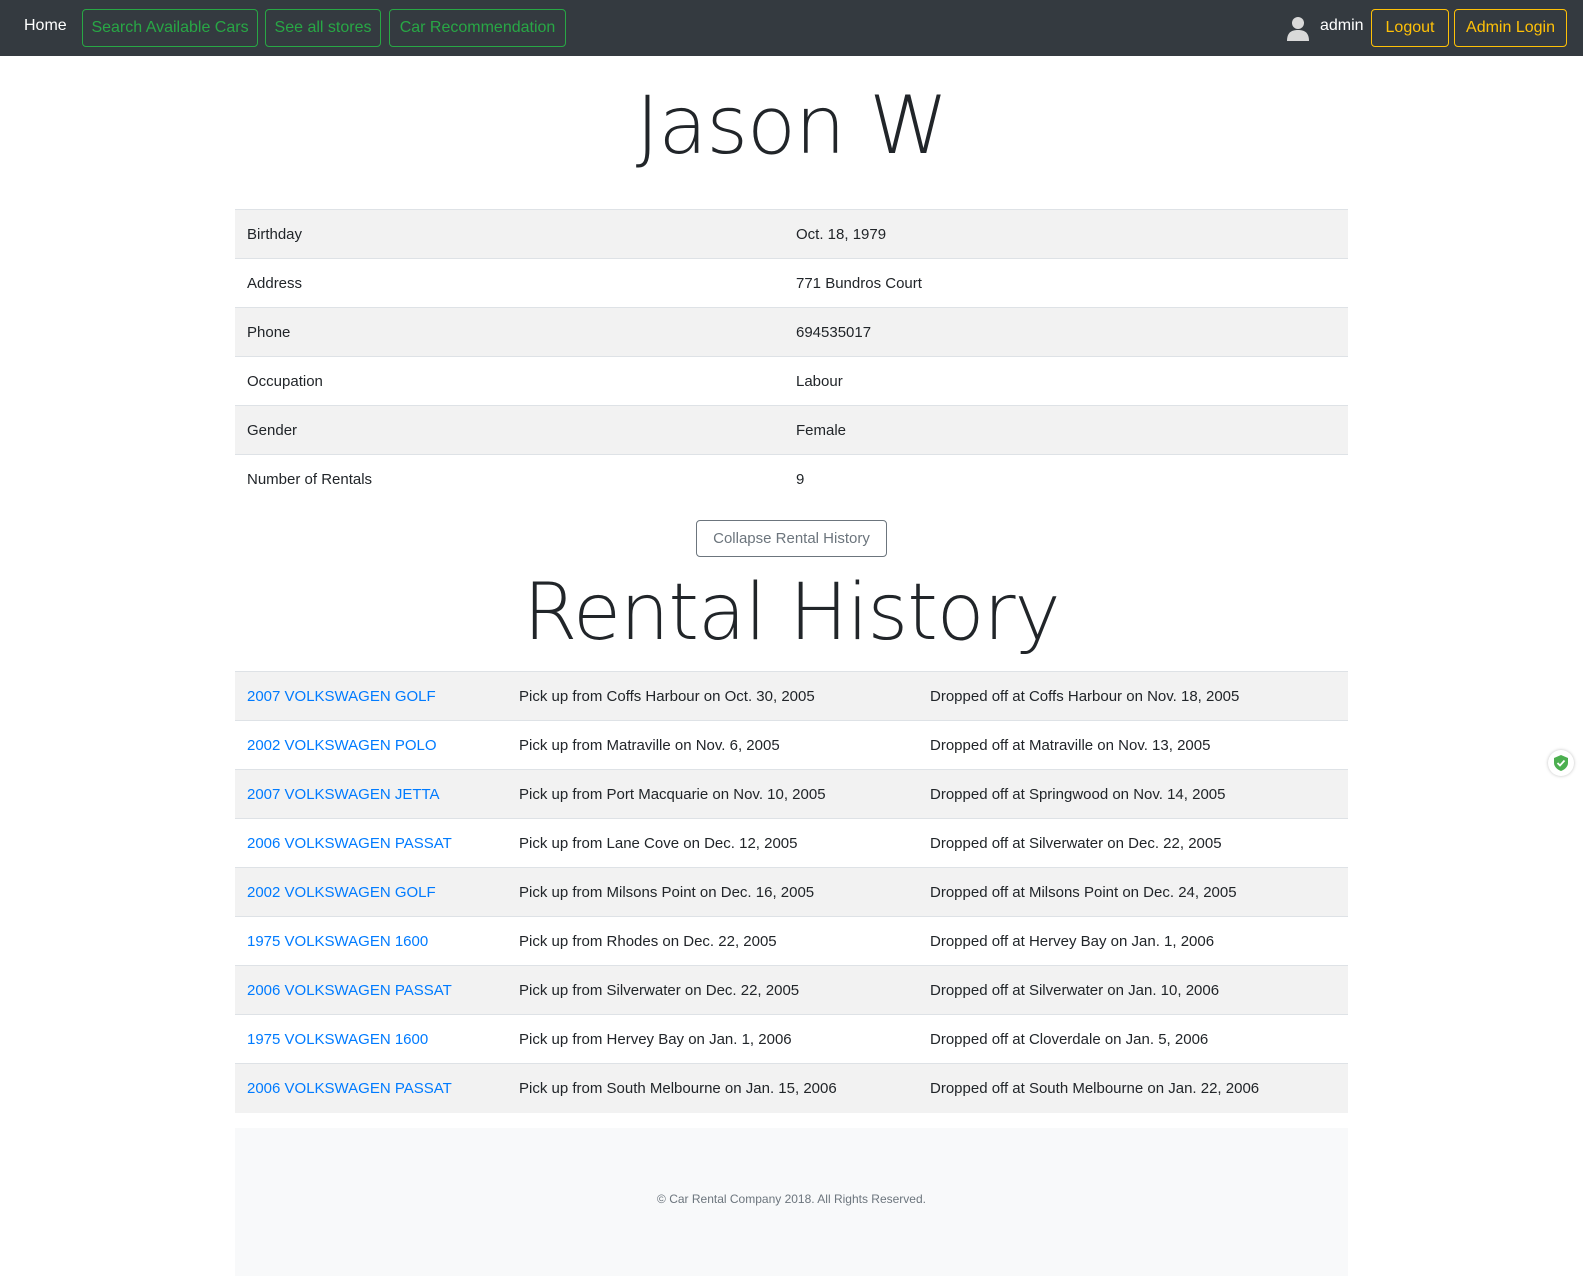 The height and width of the screenshot is (1276, 1583). What do you see at coordinates (712, 941) in the screenshot?
I see `pickup-info: Pick up from Rhodes on Dec. 22, 2005` at bounding box center [712, 941].